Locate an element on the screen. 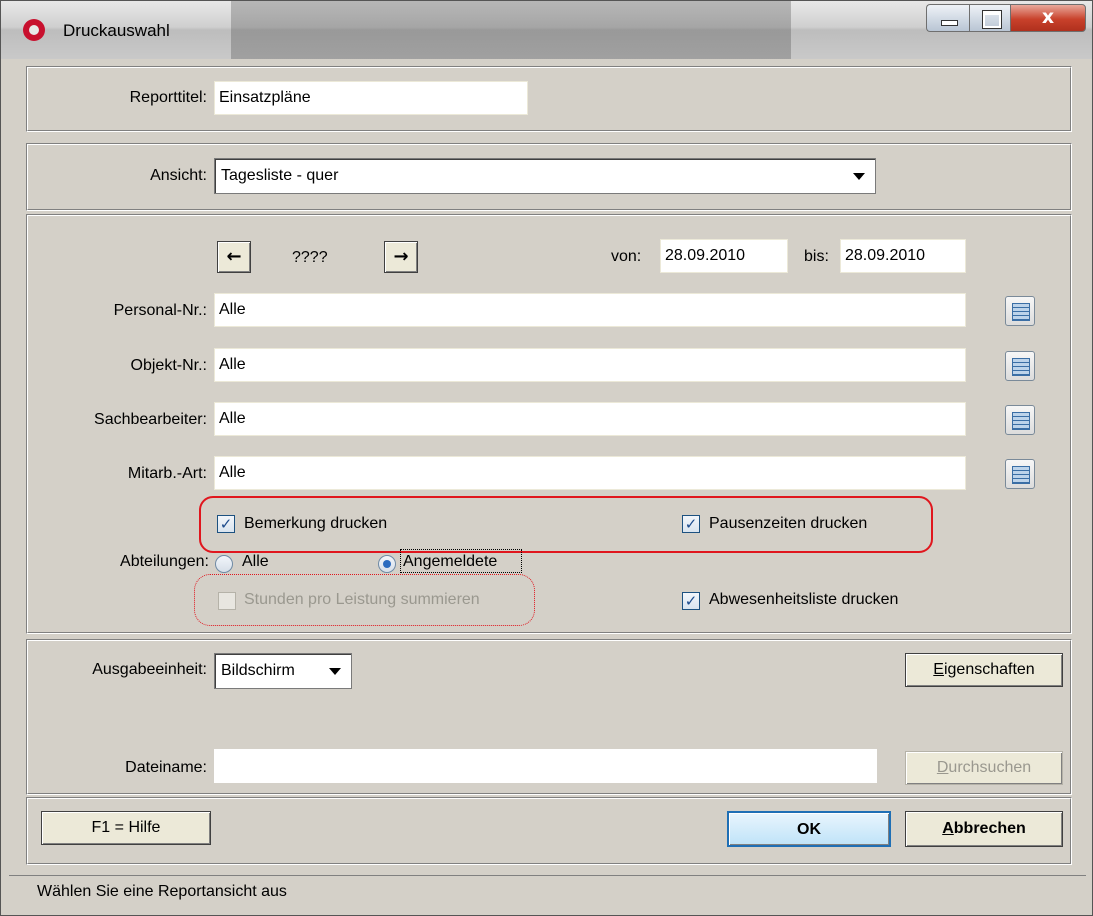  mitarb-art-input: Alle is located at coordinates (590, 473).